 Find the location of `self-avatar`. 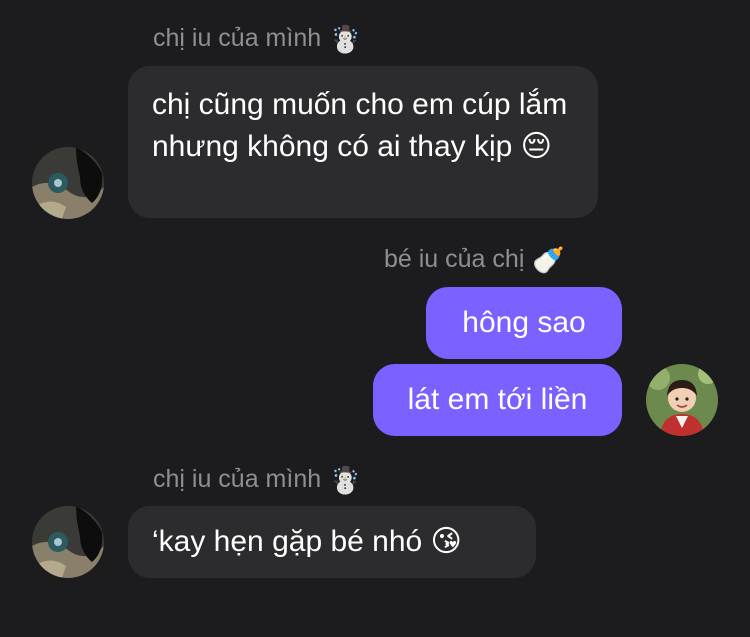

self-avatar is located at coordinates (682, 400).